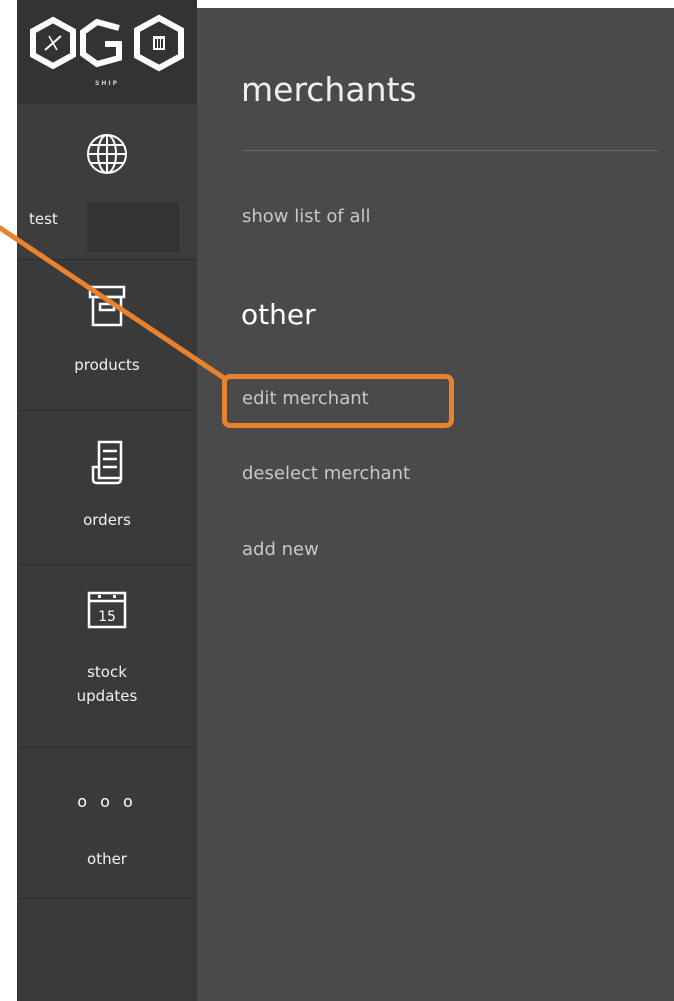 The height and width of the screenshot is (1001, 674). What do you see at coordinates (278, 314) in the screenshot?
I see `section-heading: other` at bounding box center [278, 314].